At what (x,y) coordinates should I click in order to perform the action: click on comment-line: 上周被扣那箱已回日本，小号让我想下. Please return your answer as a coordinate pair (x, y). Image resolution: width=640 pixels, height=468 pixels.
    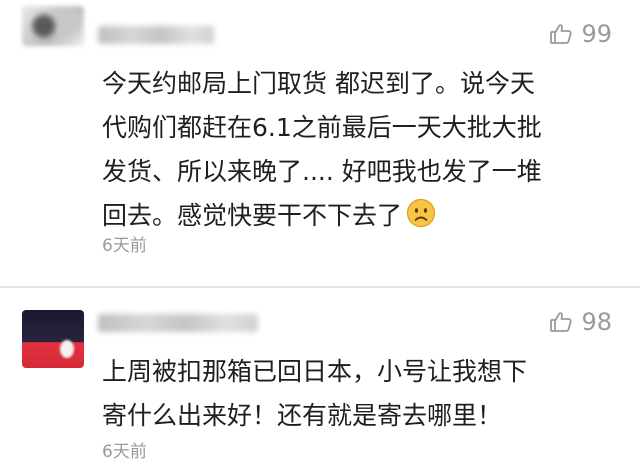
    Looking at the image, I should click on (315, 371).